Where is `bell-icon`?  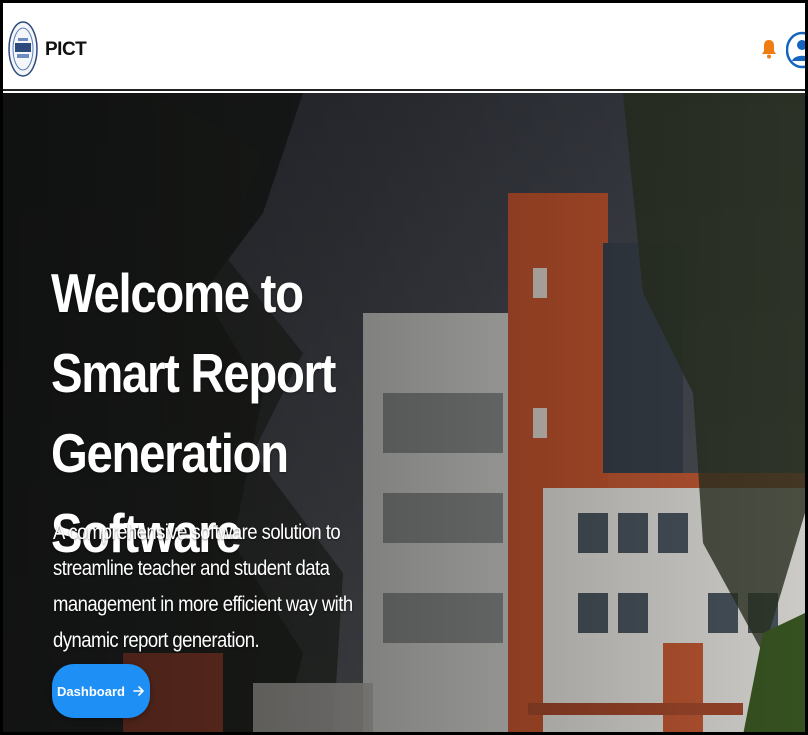
bell-icon is located at coordinates (769, 49).